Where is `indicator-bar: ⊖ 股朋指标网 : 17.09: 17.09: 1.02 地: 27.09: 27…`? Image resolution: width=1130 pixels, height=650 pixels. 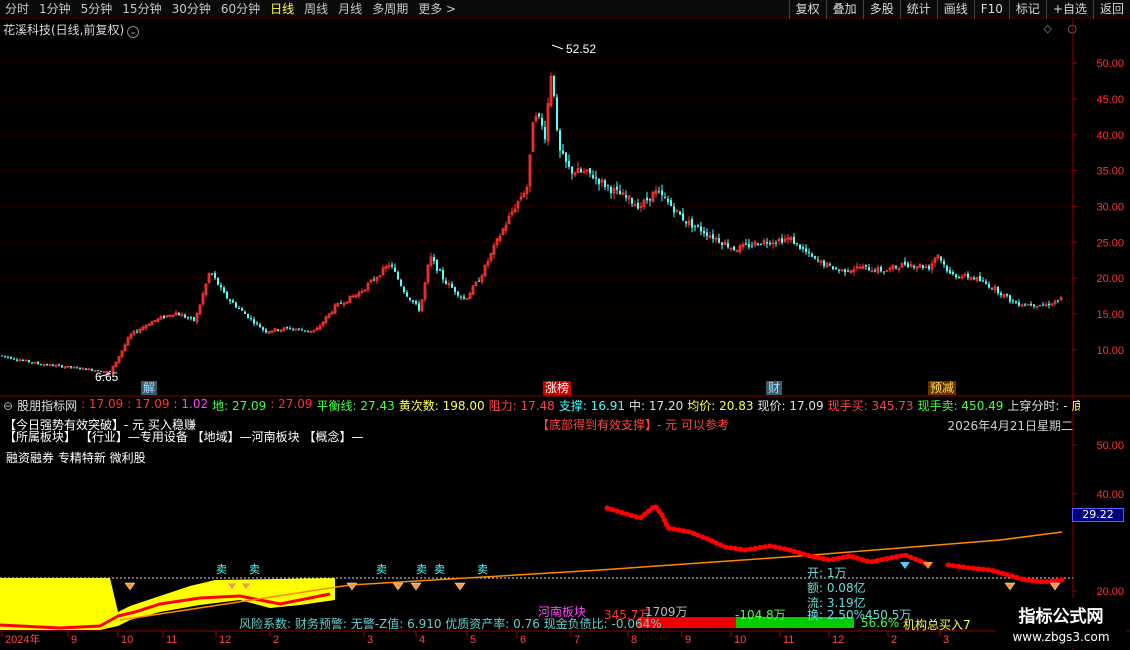 indicator-bar: ⊖ 股朋指标网 : 17.09: 17.09: 1.02 地: 27.09: 27… is located at coordinates (540, 405).